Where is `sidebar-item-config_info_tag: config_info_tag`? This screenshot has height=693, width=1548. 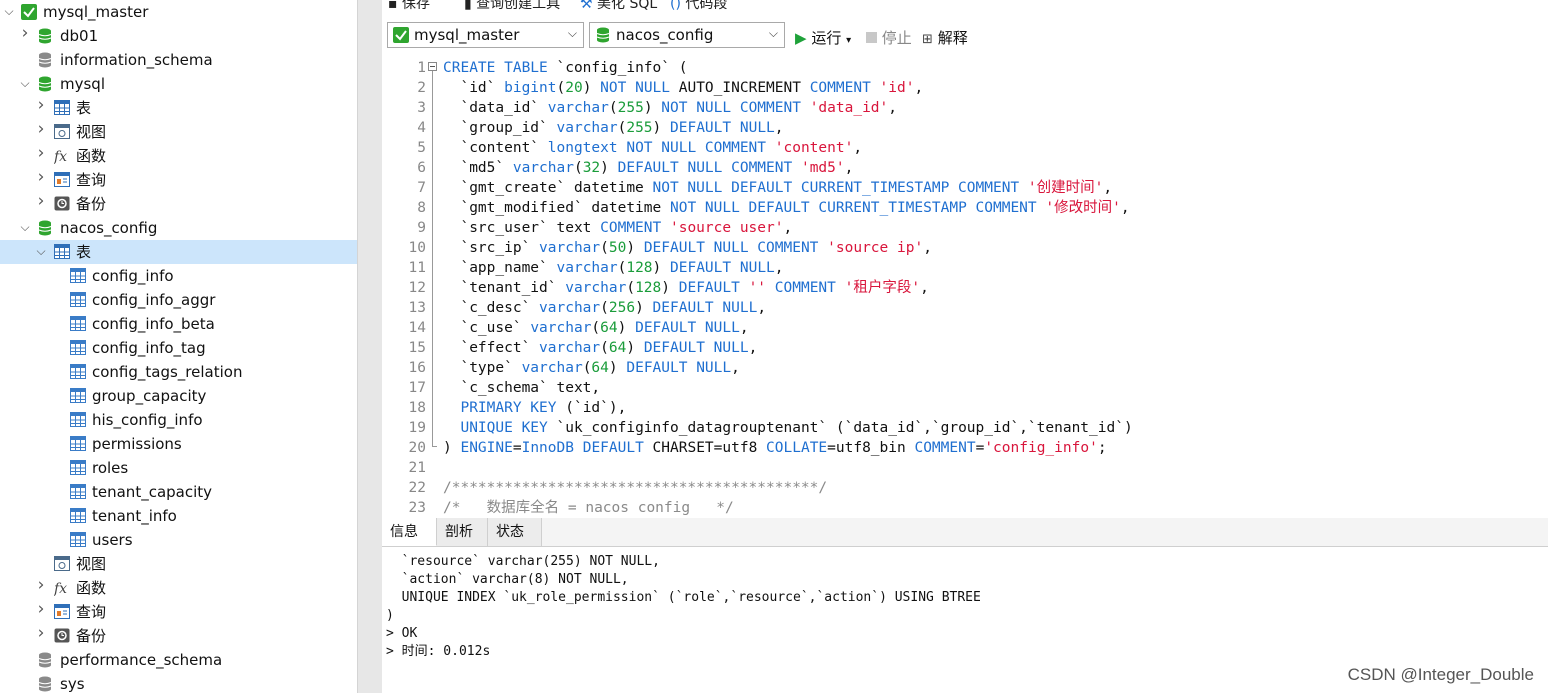 sidebar-item-config_info_tag: config_info_tag is located at coordinates (178, 348).